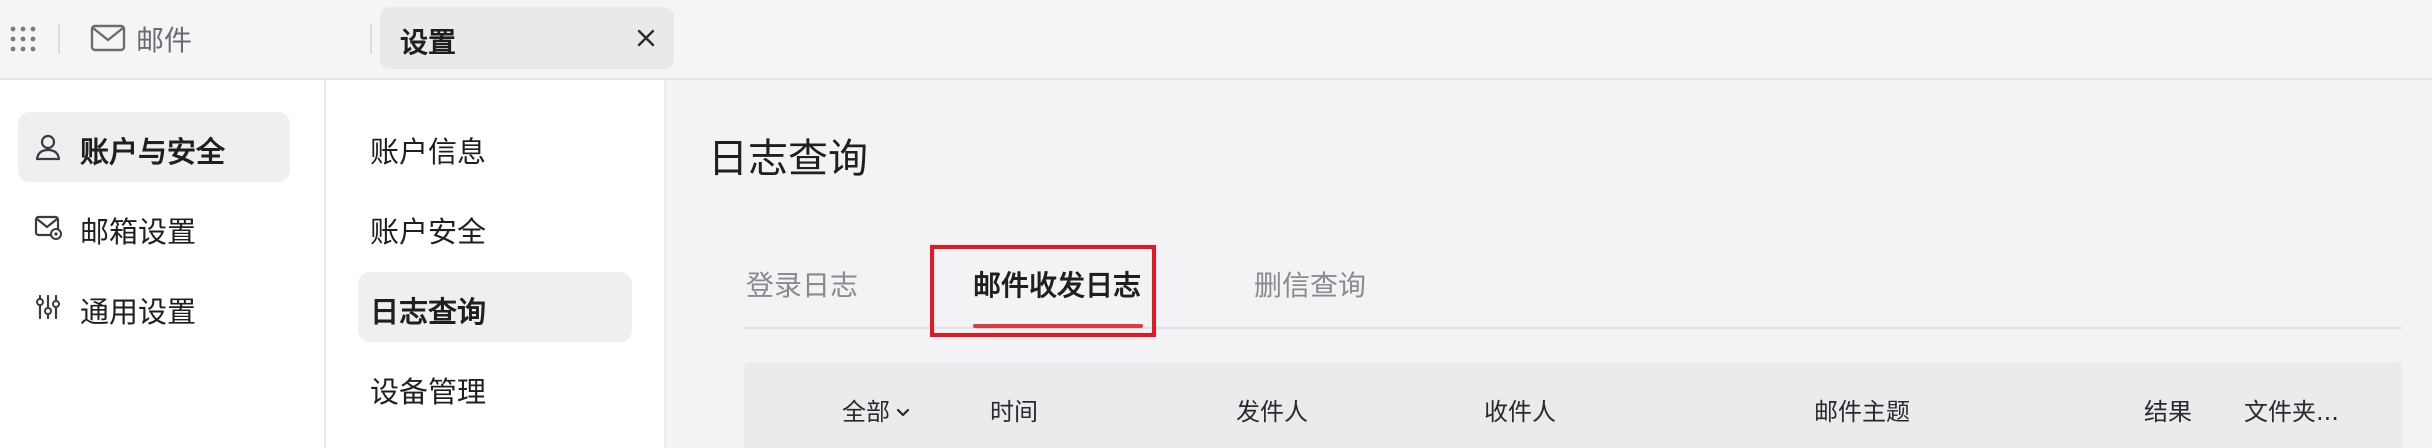 The height and width of the screenshot is (448, 2432). Describe the element at coordinates (163, 264) in the screenshot. I see `left-nav: 账户与安全 邮箱设置 通用设置` at that location.